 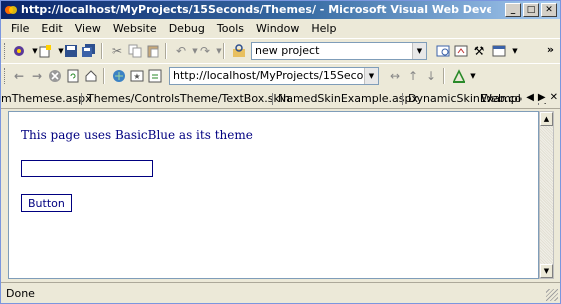 What do you see at coordinates (71, 51) in the screenshot?
I see `save-icon` at bounding box center [71, 51].